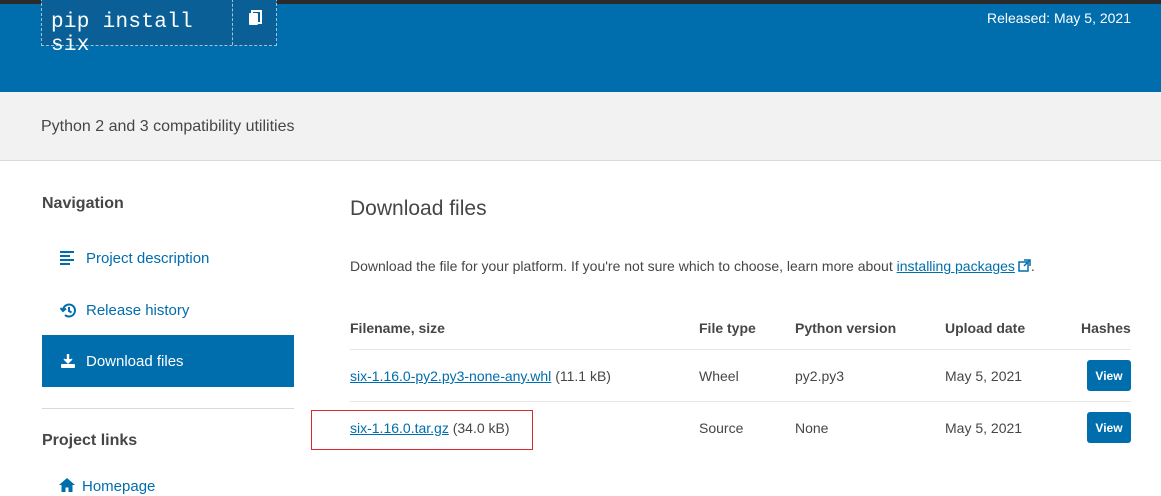 The image size is (1161, 496). What do you see at coordinates (1024, 267) in the screenshot?
I see `external-link-icon` at bounding box center [1024, 267].